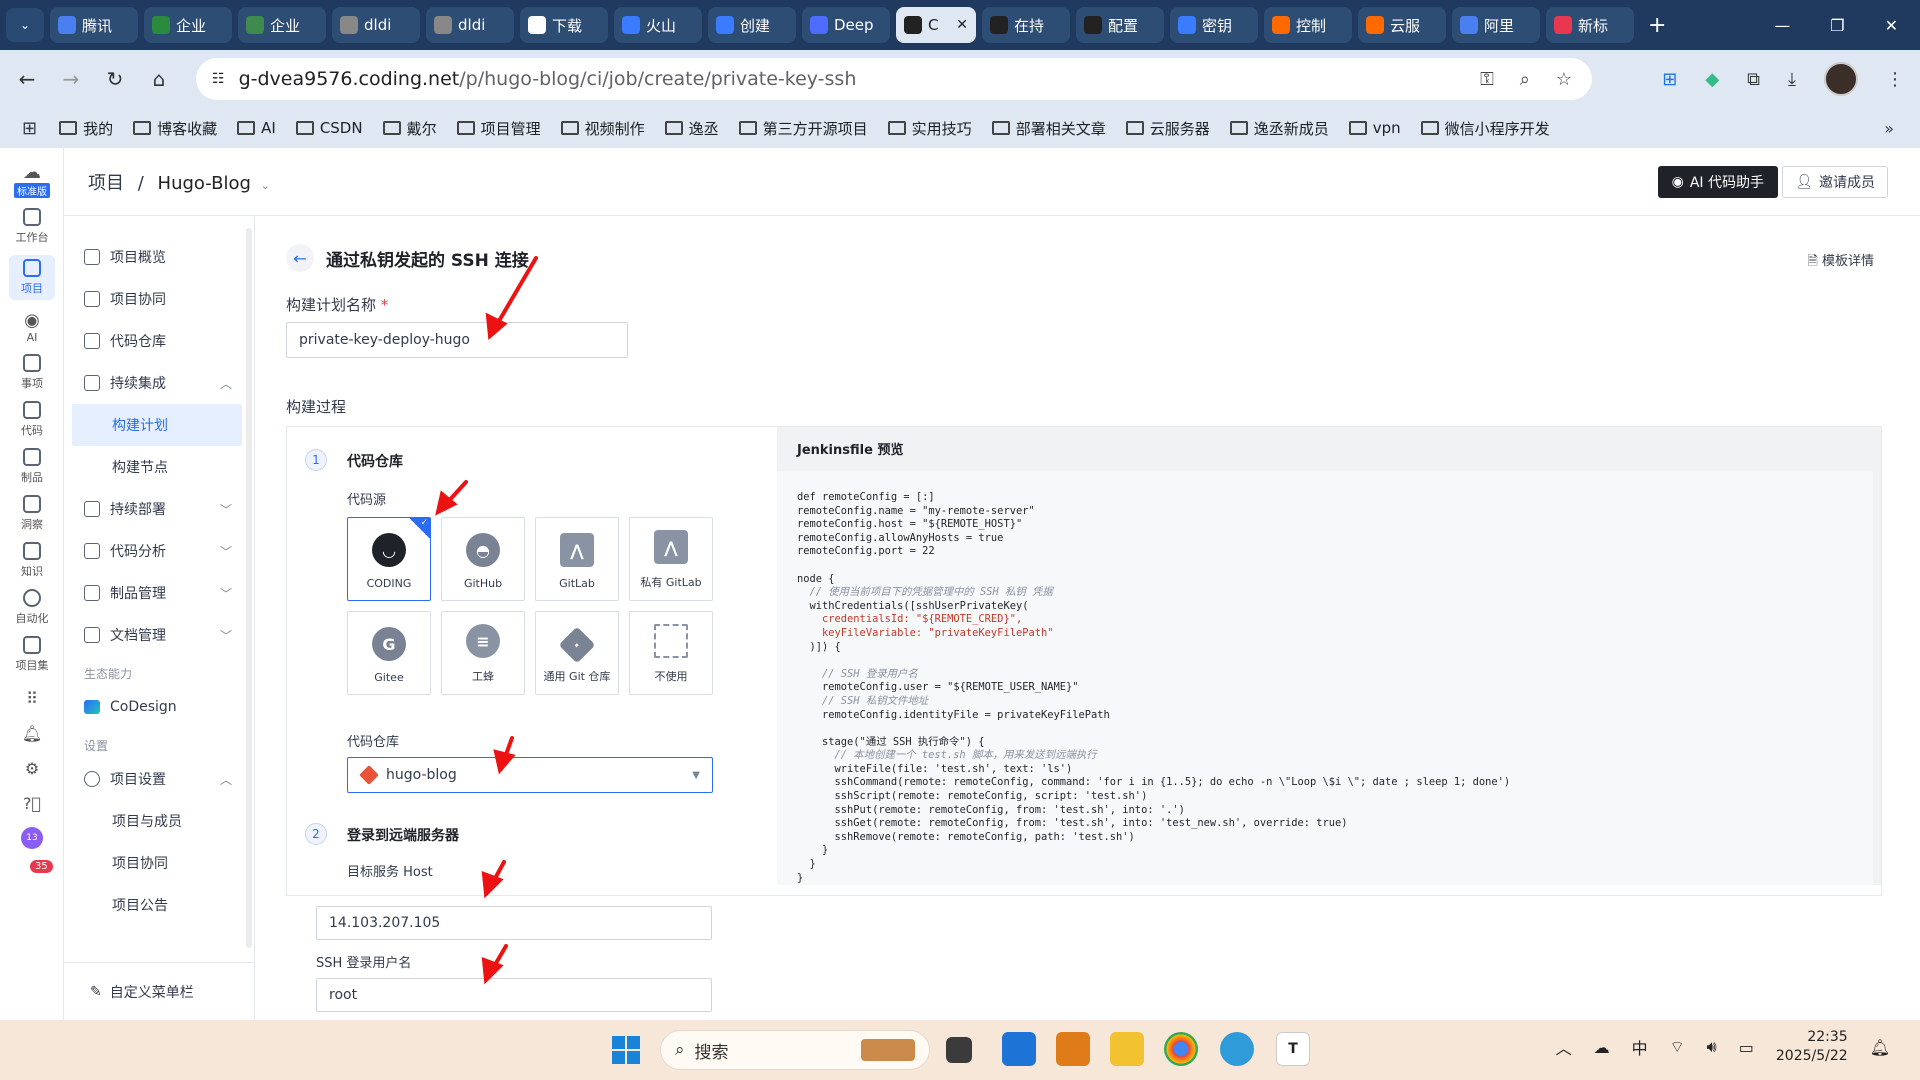 The height and width of the screenshot is (1080, 1920). Describe the element at coordinates (389, 653) in the screenshot. I see `source-gitee: G Gitee` at that location.